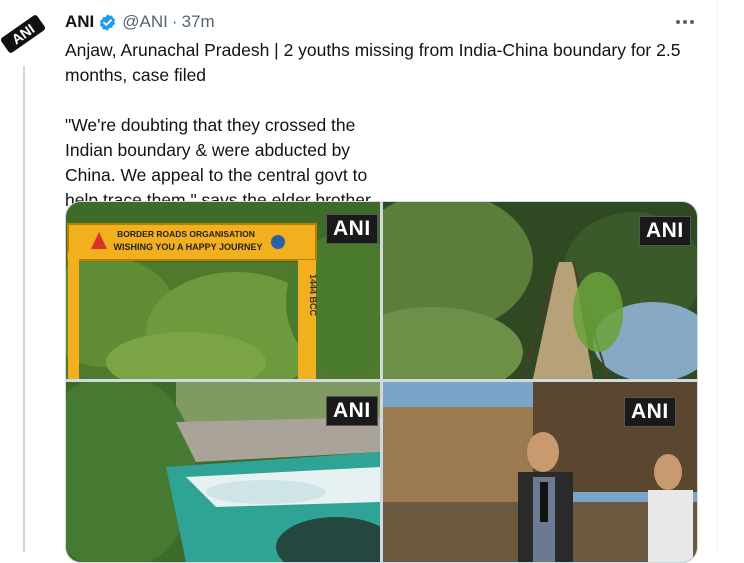  What do you see at coordinates (79, 22) in the screenshot?
I see `author-name: ANI` at bounding box center [79, 22].